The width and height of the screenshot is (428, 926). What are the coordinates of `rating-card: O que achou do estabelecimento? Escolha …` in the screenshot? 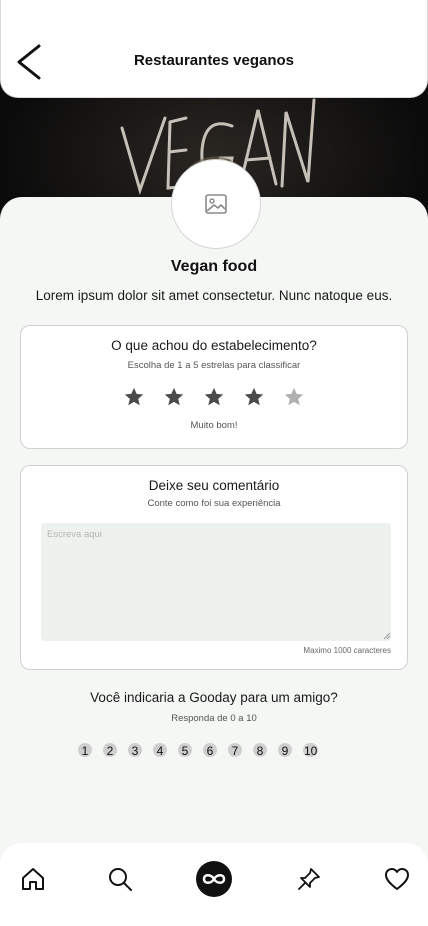 It's located at (214, 387).